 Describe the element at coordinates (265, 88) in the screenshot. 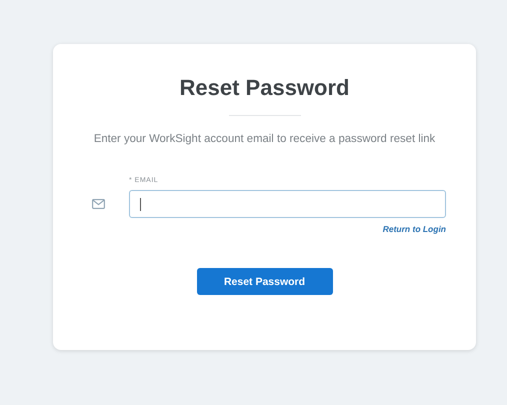

I see `page-title: Reset Password` at that location.